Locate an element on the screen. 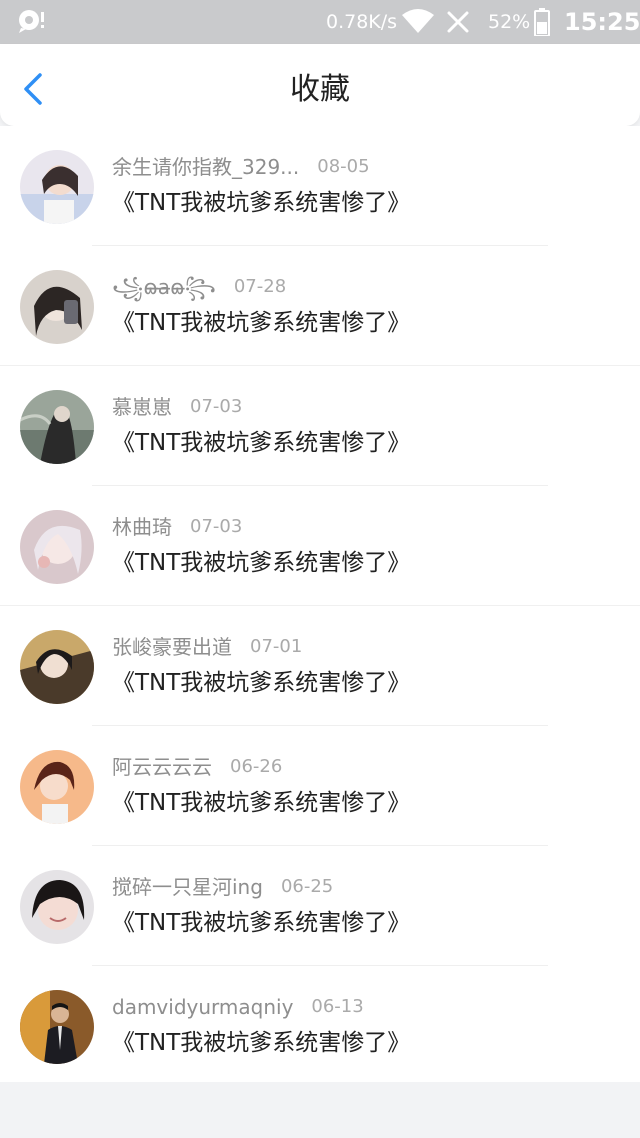  list-item: damvidyurmaqniy 06-13 《TNT我被坑爹系统害惨了》 is located at coordinates (320, 1026).